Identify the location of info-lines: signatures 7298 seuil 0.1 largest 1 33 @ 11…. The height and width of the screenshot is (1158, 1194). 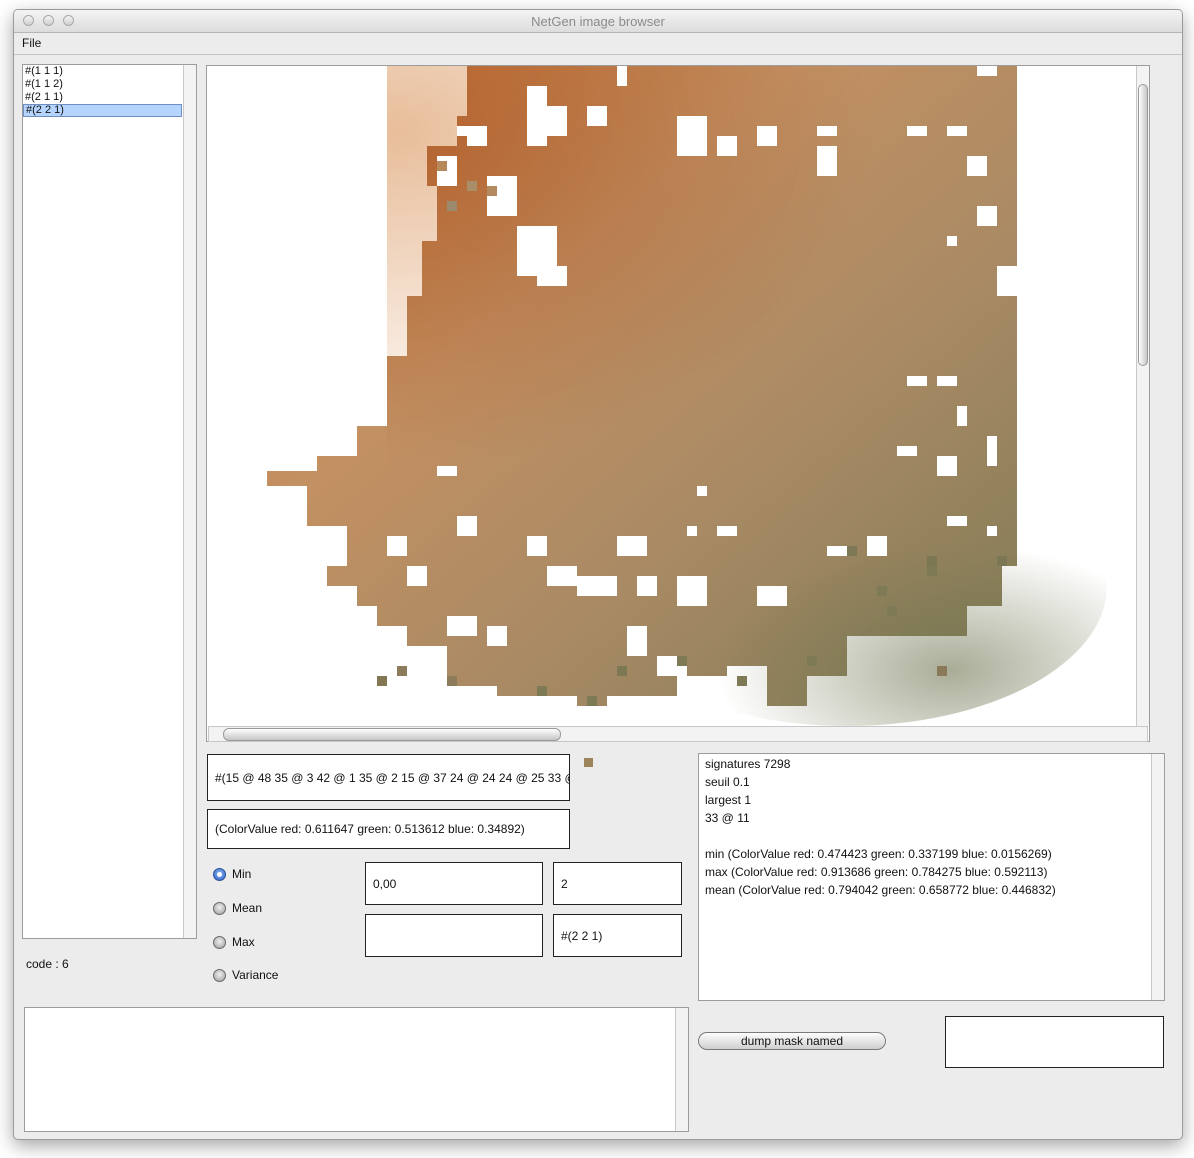
(880, 827).